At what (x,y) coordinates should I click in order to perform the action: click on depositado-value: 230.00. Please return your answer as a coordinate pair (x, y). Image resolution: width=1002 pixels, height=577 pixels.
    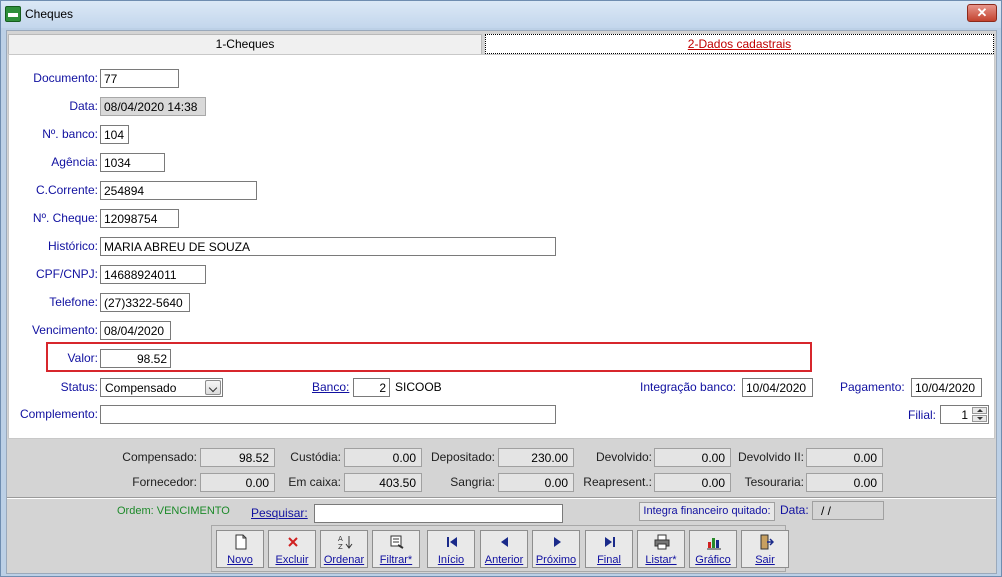
    Looking at the image, I should click on (536, 457).